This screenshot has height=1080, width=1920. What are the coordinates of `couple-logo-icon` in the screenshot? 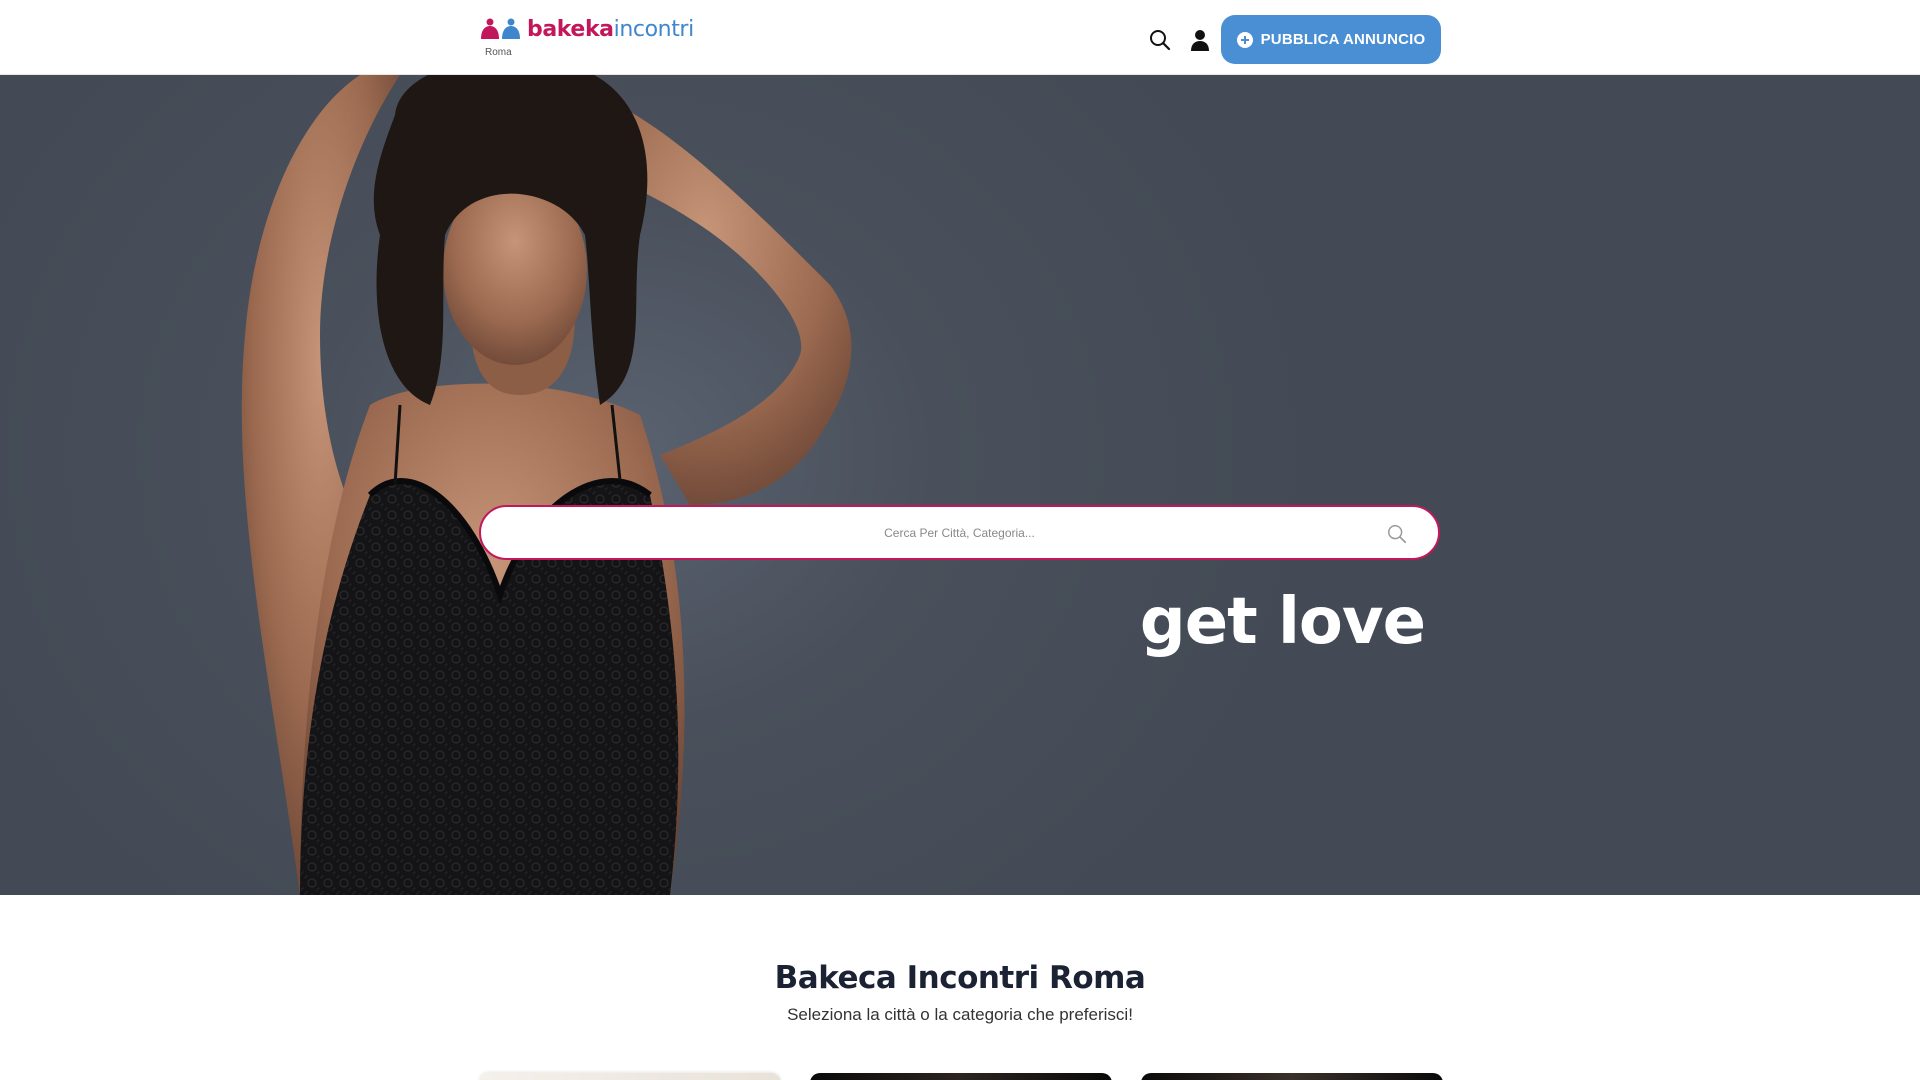 It's located at (500, 28).